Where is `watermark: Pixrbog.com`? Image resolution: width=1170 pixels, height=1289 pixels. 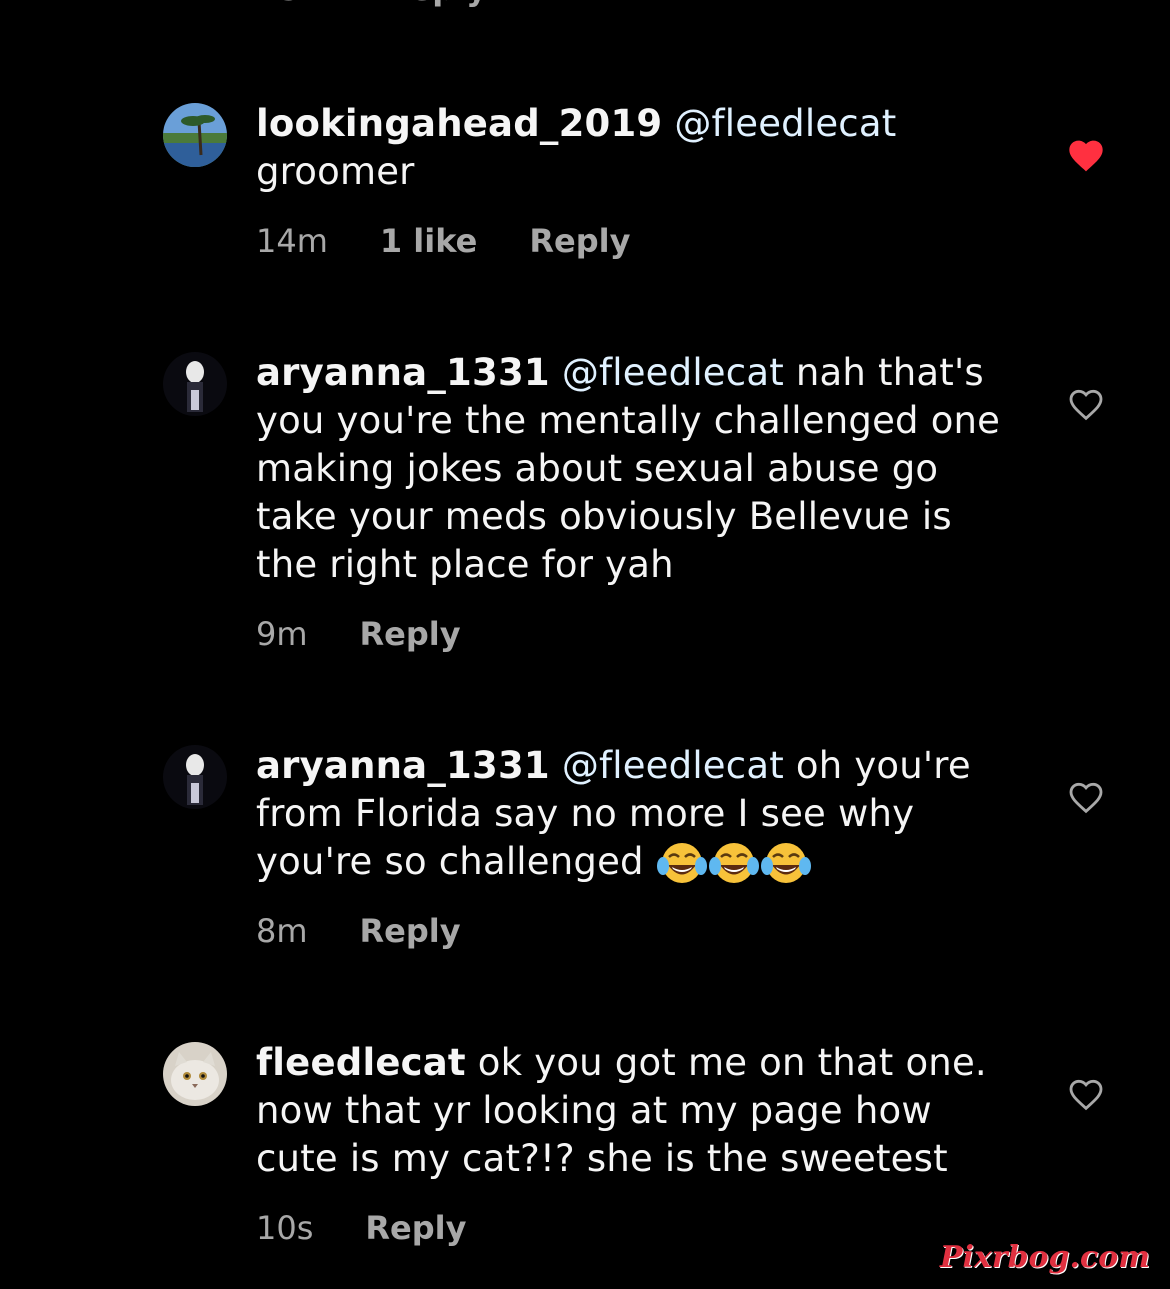 watermark: Pixrbog.com is located at coordinates (1044, 1257).